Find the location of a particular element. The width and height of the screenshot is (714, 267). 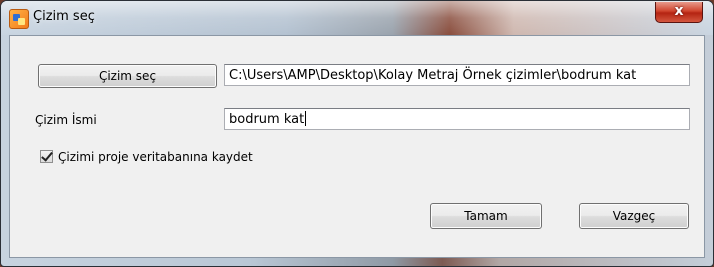

drawing-name-field: bodrum kat is located at coordinates (457, 119).